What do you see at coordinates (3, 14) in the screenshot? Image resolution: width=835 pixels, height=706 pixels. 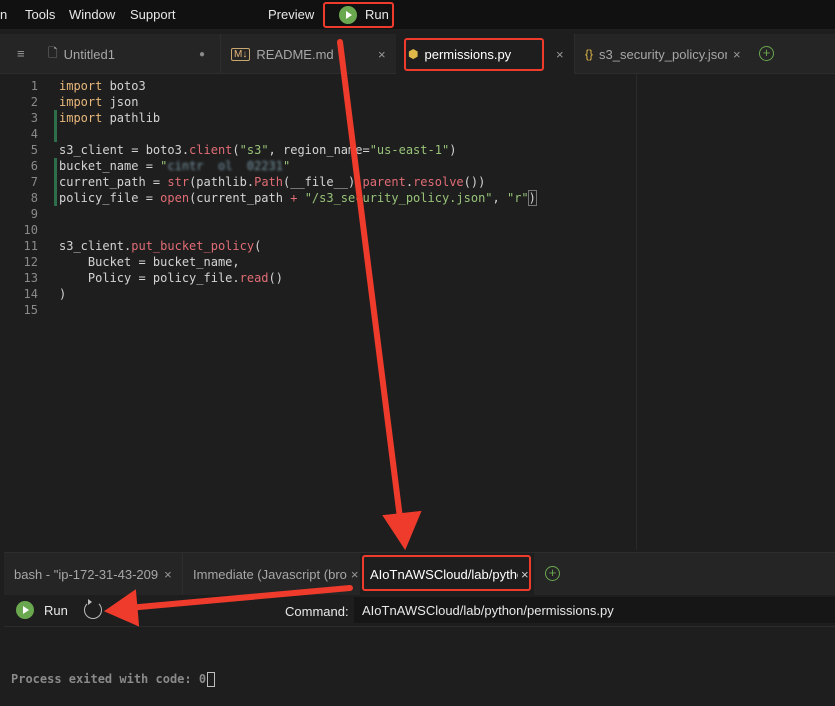 I see `menu-item-partial: n` at bounding box center [3, 14].